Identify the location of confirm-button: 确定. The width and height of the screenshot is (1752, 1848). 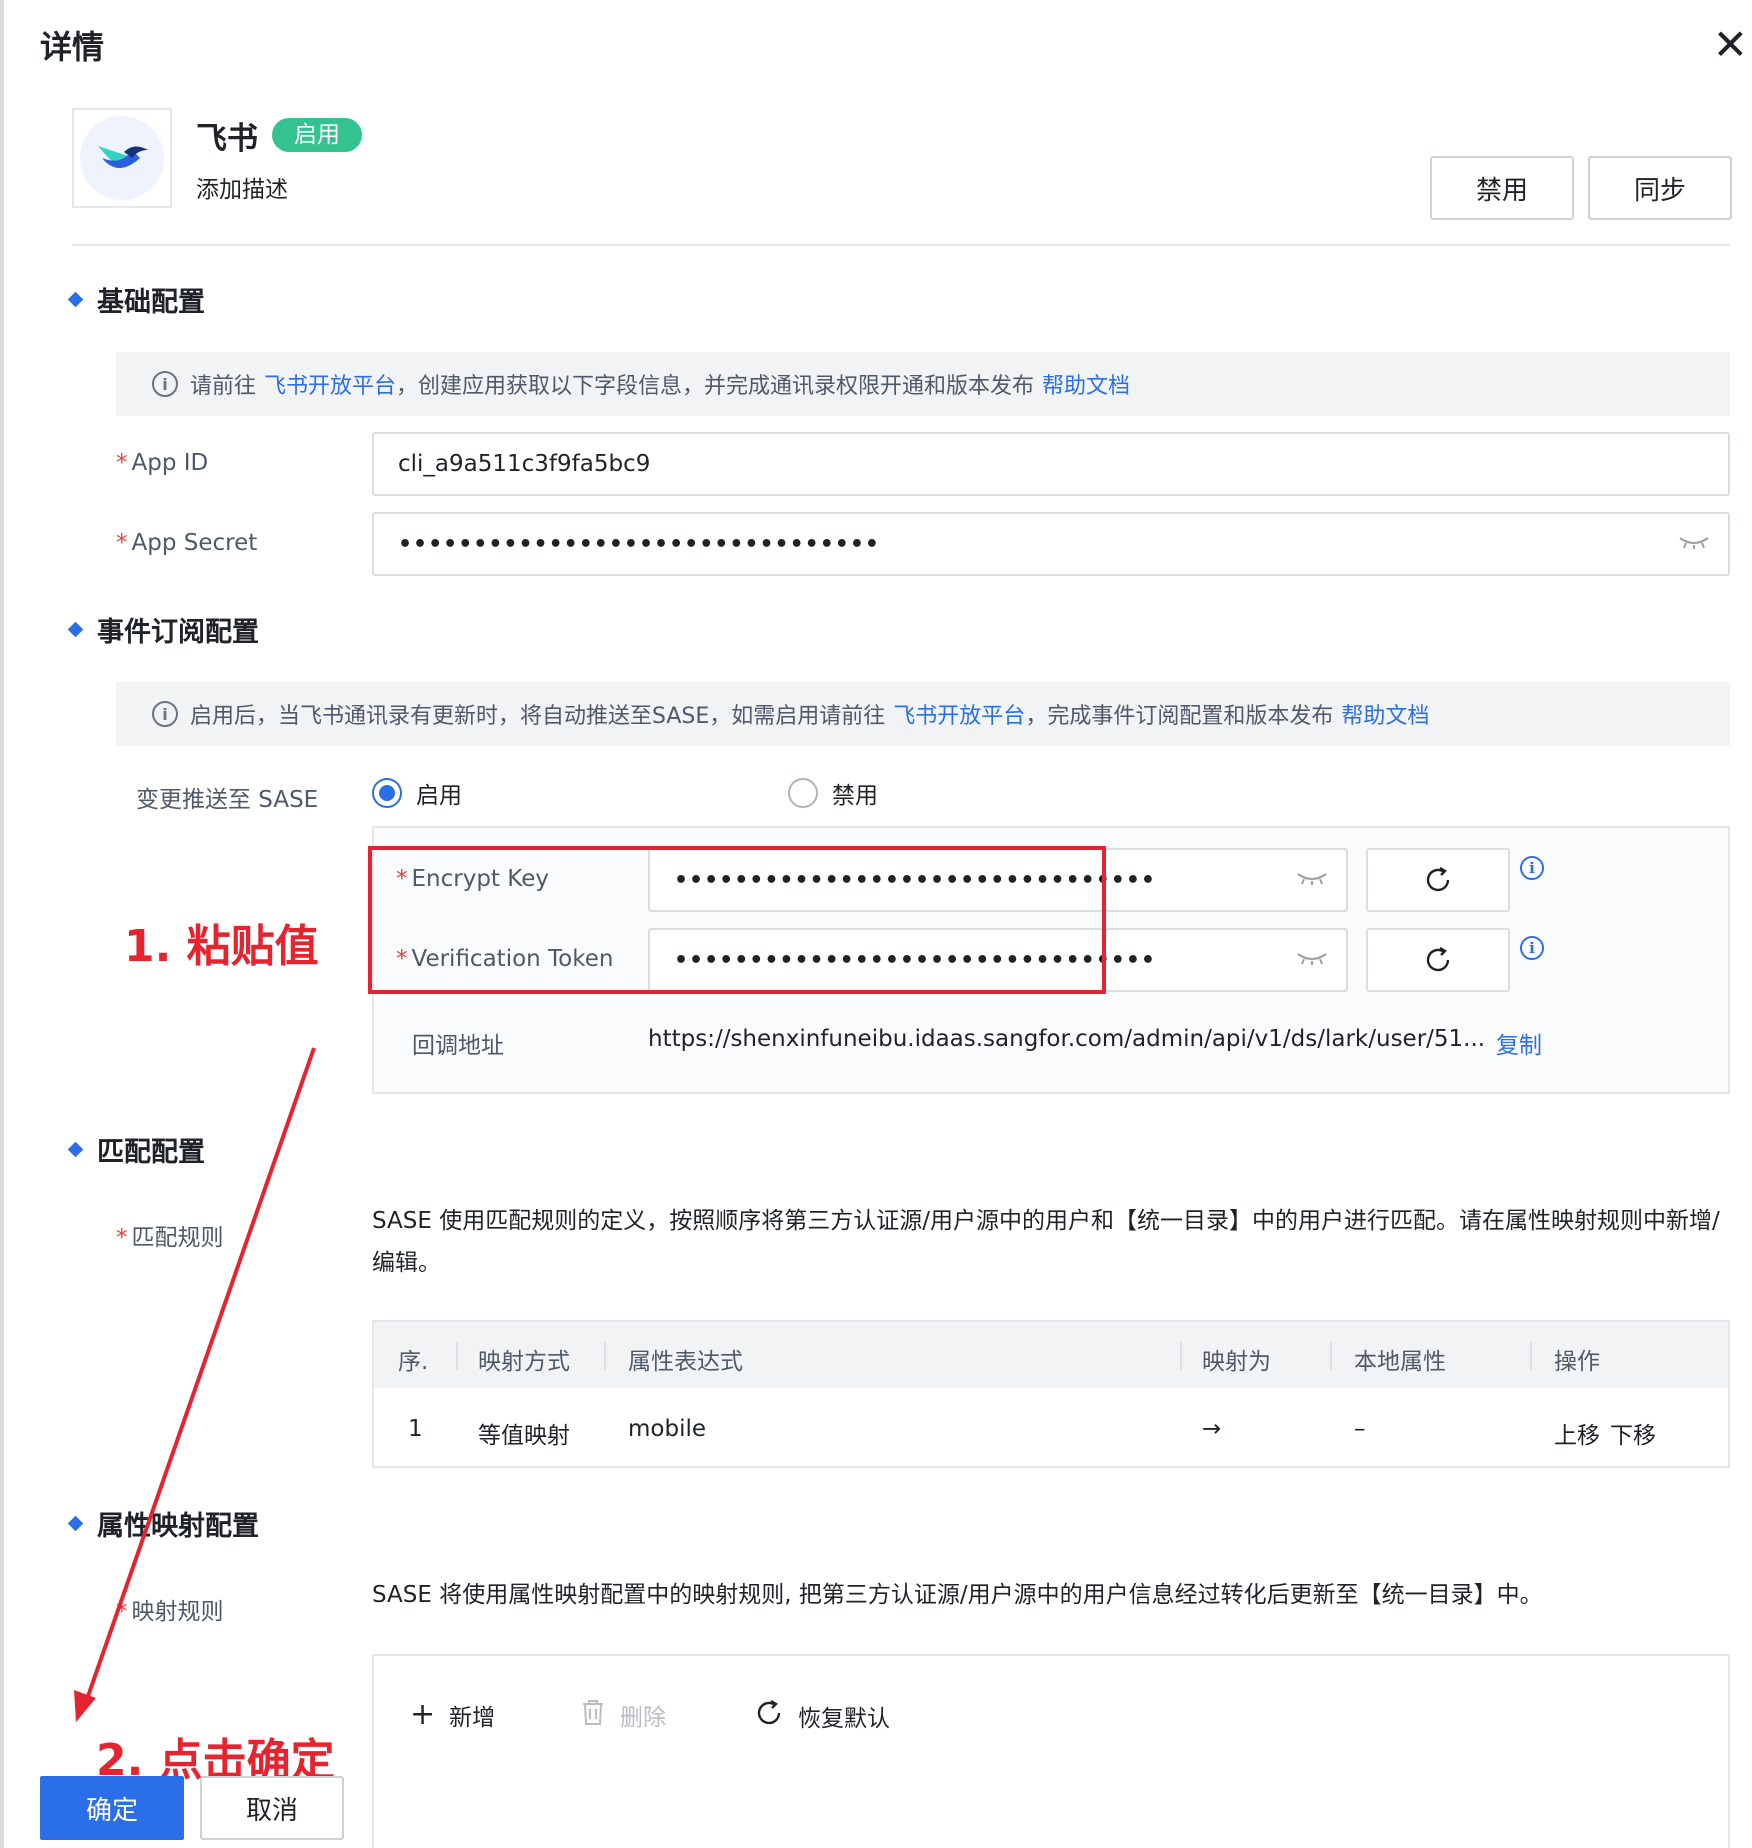
(112, 1808).